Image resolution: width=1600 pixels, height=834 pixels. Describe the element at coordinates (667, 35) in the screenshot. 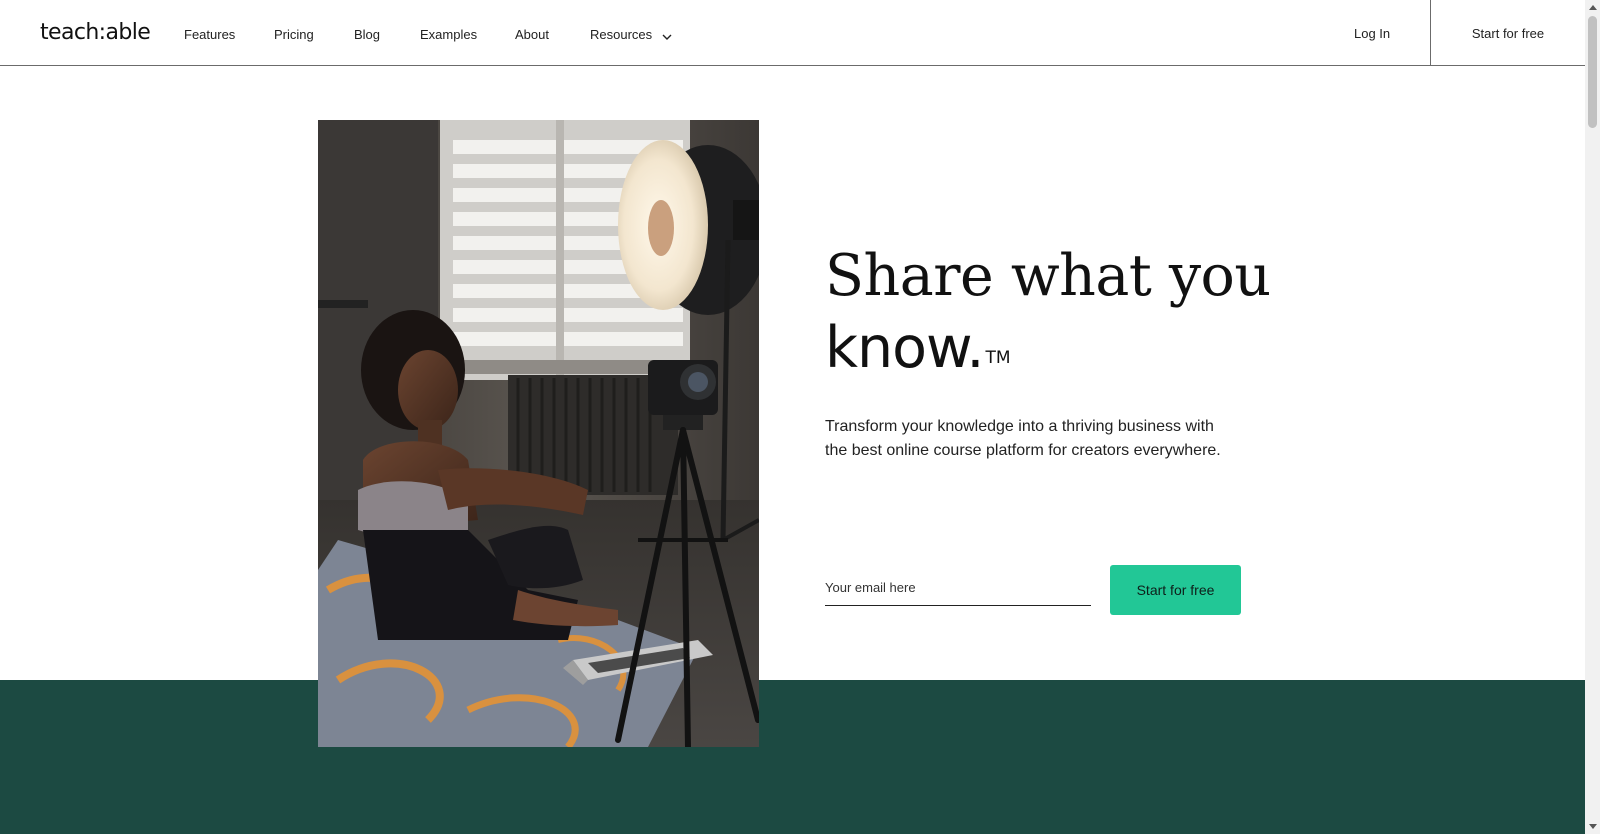

I see `chevron-down-icon` at that location.